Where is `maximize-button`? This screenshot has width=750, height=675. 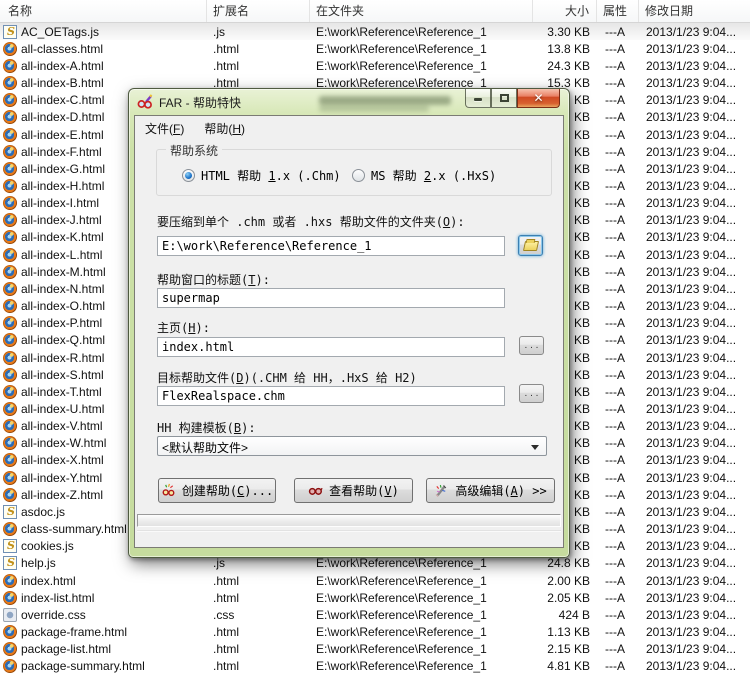 maximize-button is located at coordinates (504, 98).